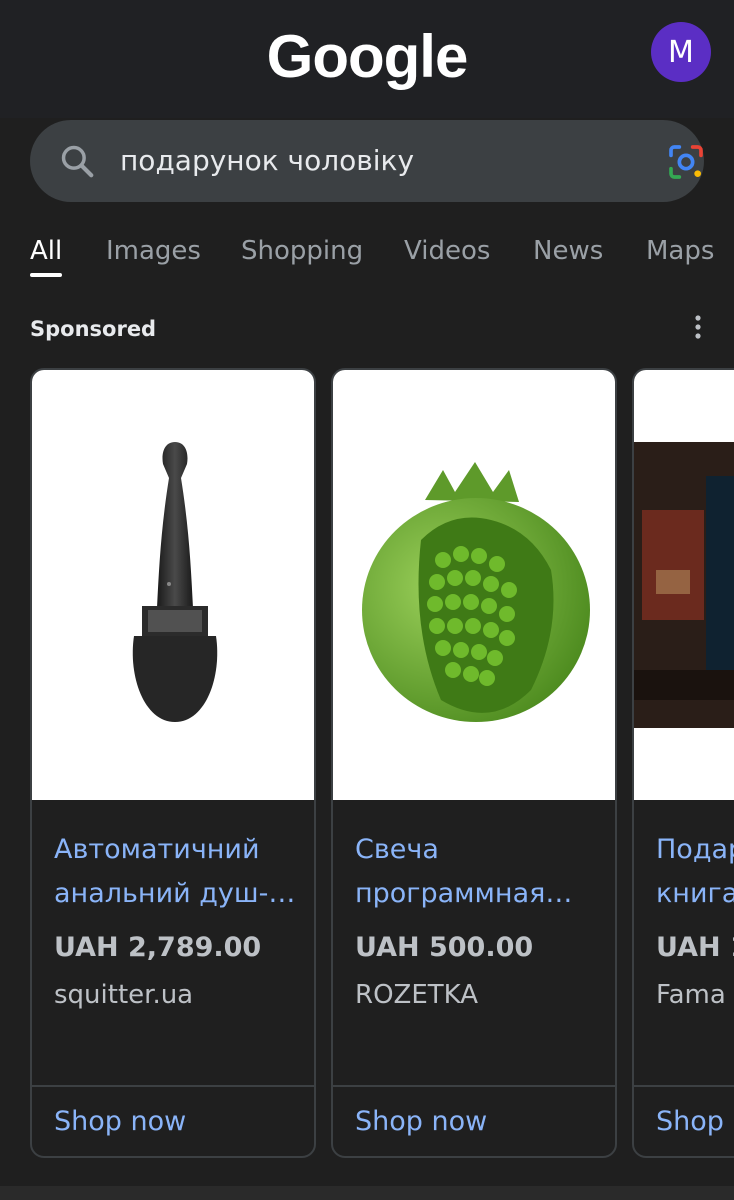  I want to click on tab-images: Images, so click(153, 251).